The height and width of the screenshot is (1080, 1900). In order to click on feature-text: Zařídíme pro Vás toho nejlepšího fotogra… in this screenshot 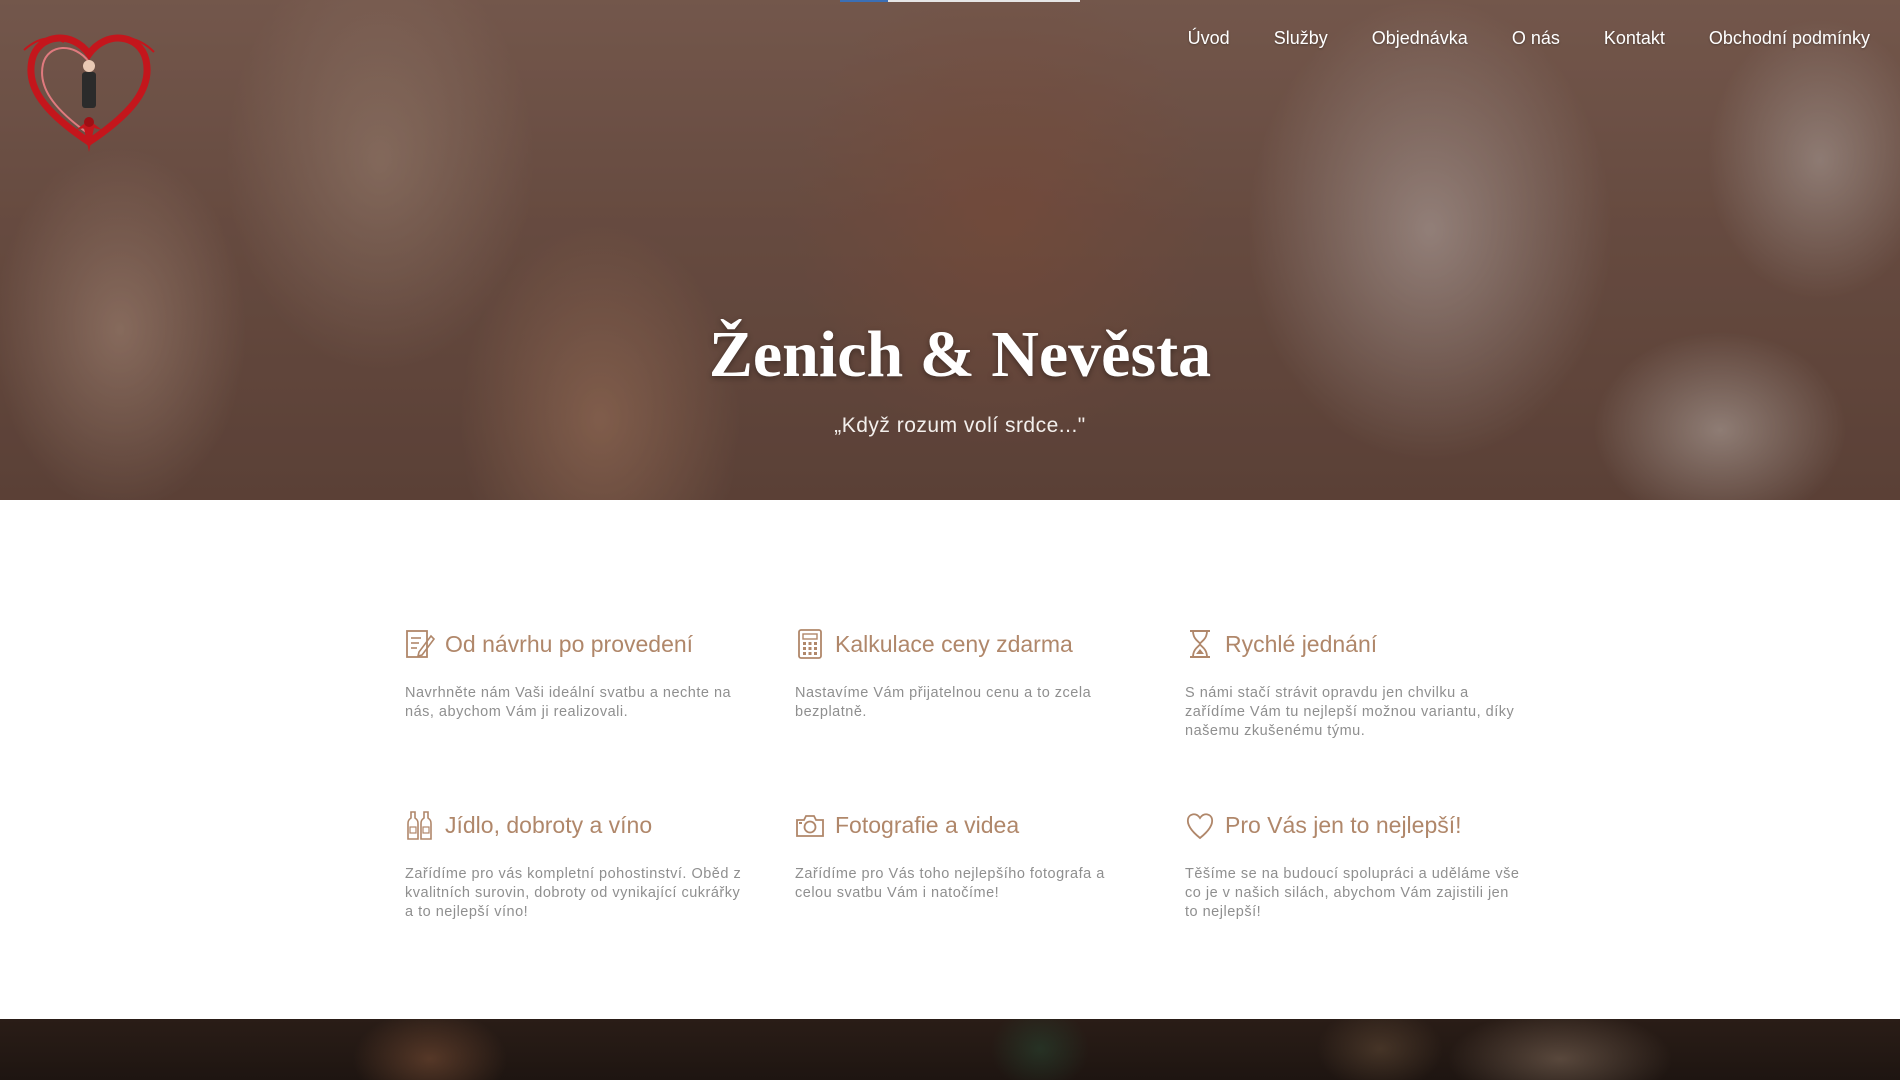, I will do `click(950, 883)`.